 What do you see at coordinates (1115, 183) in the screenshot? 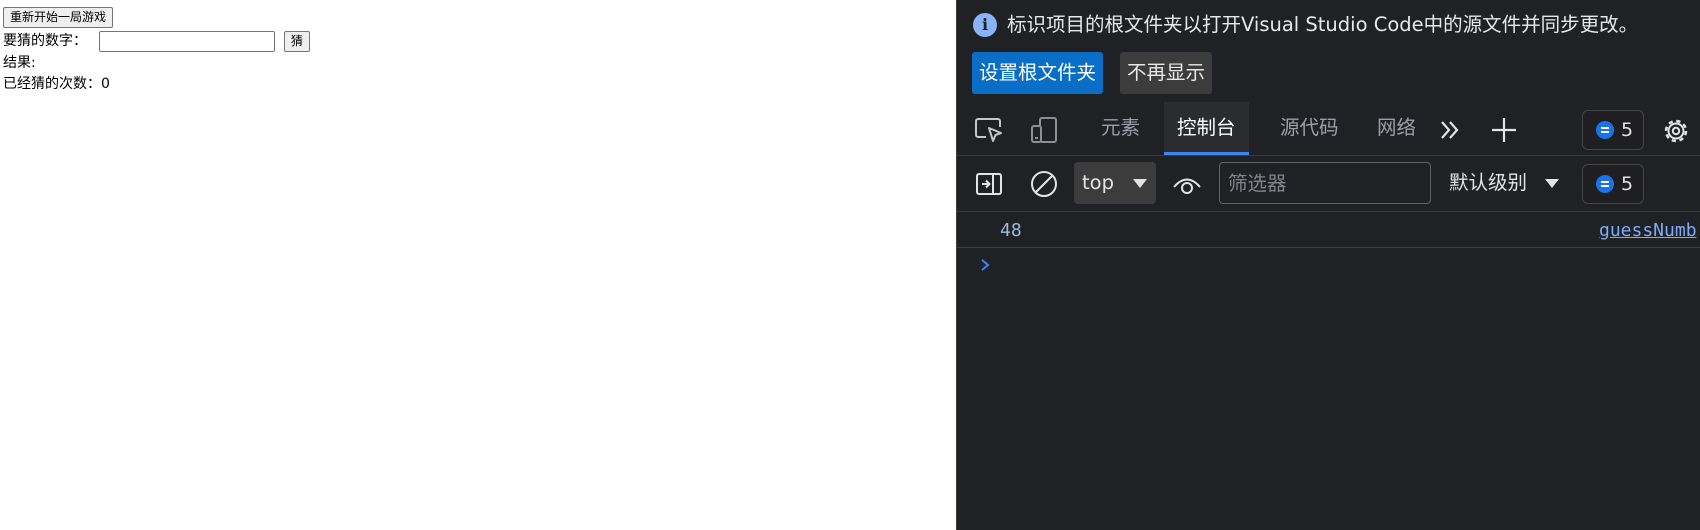
I see `context-selector: top` at bounding box center [1115, 183].